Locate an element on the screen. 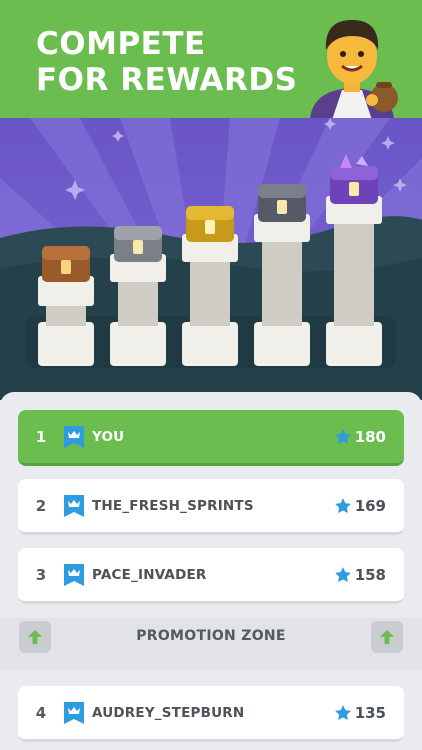  player-score: 169 is located at coordinates (360, 506).